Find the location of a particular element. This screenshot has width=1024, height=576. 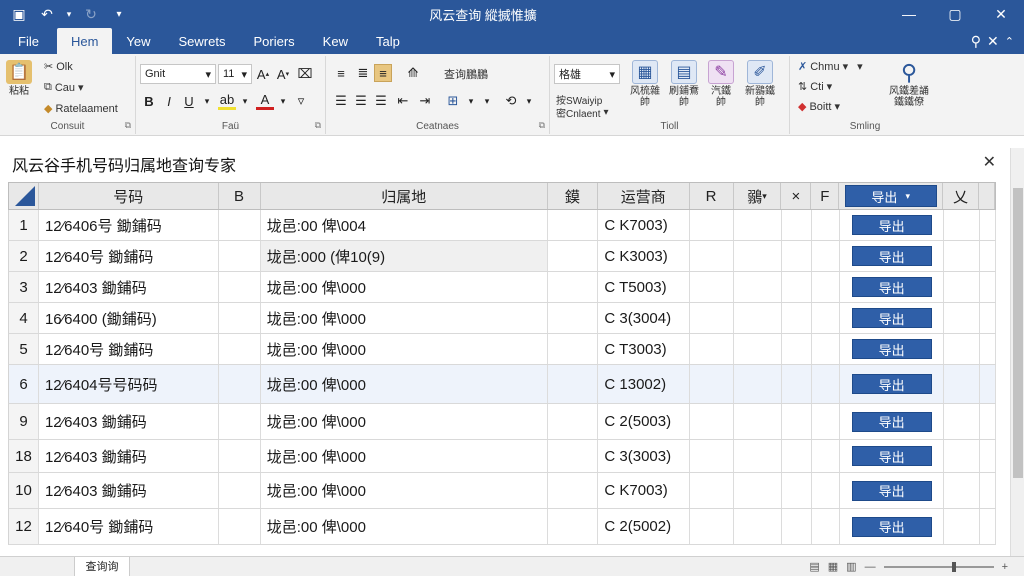

column-header-x: × is located at coordinates (796, 196).